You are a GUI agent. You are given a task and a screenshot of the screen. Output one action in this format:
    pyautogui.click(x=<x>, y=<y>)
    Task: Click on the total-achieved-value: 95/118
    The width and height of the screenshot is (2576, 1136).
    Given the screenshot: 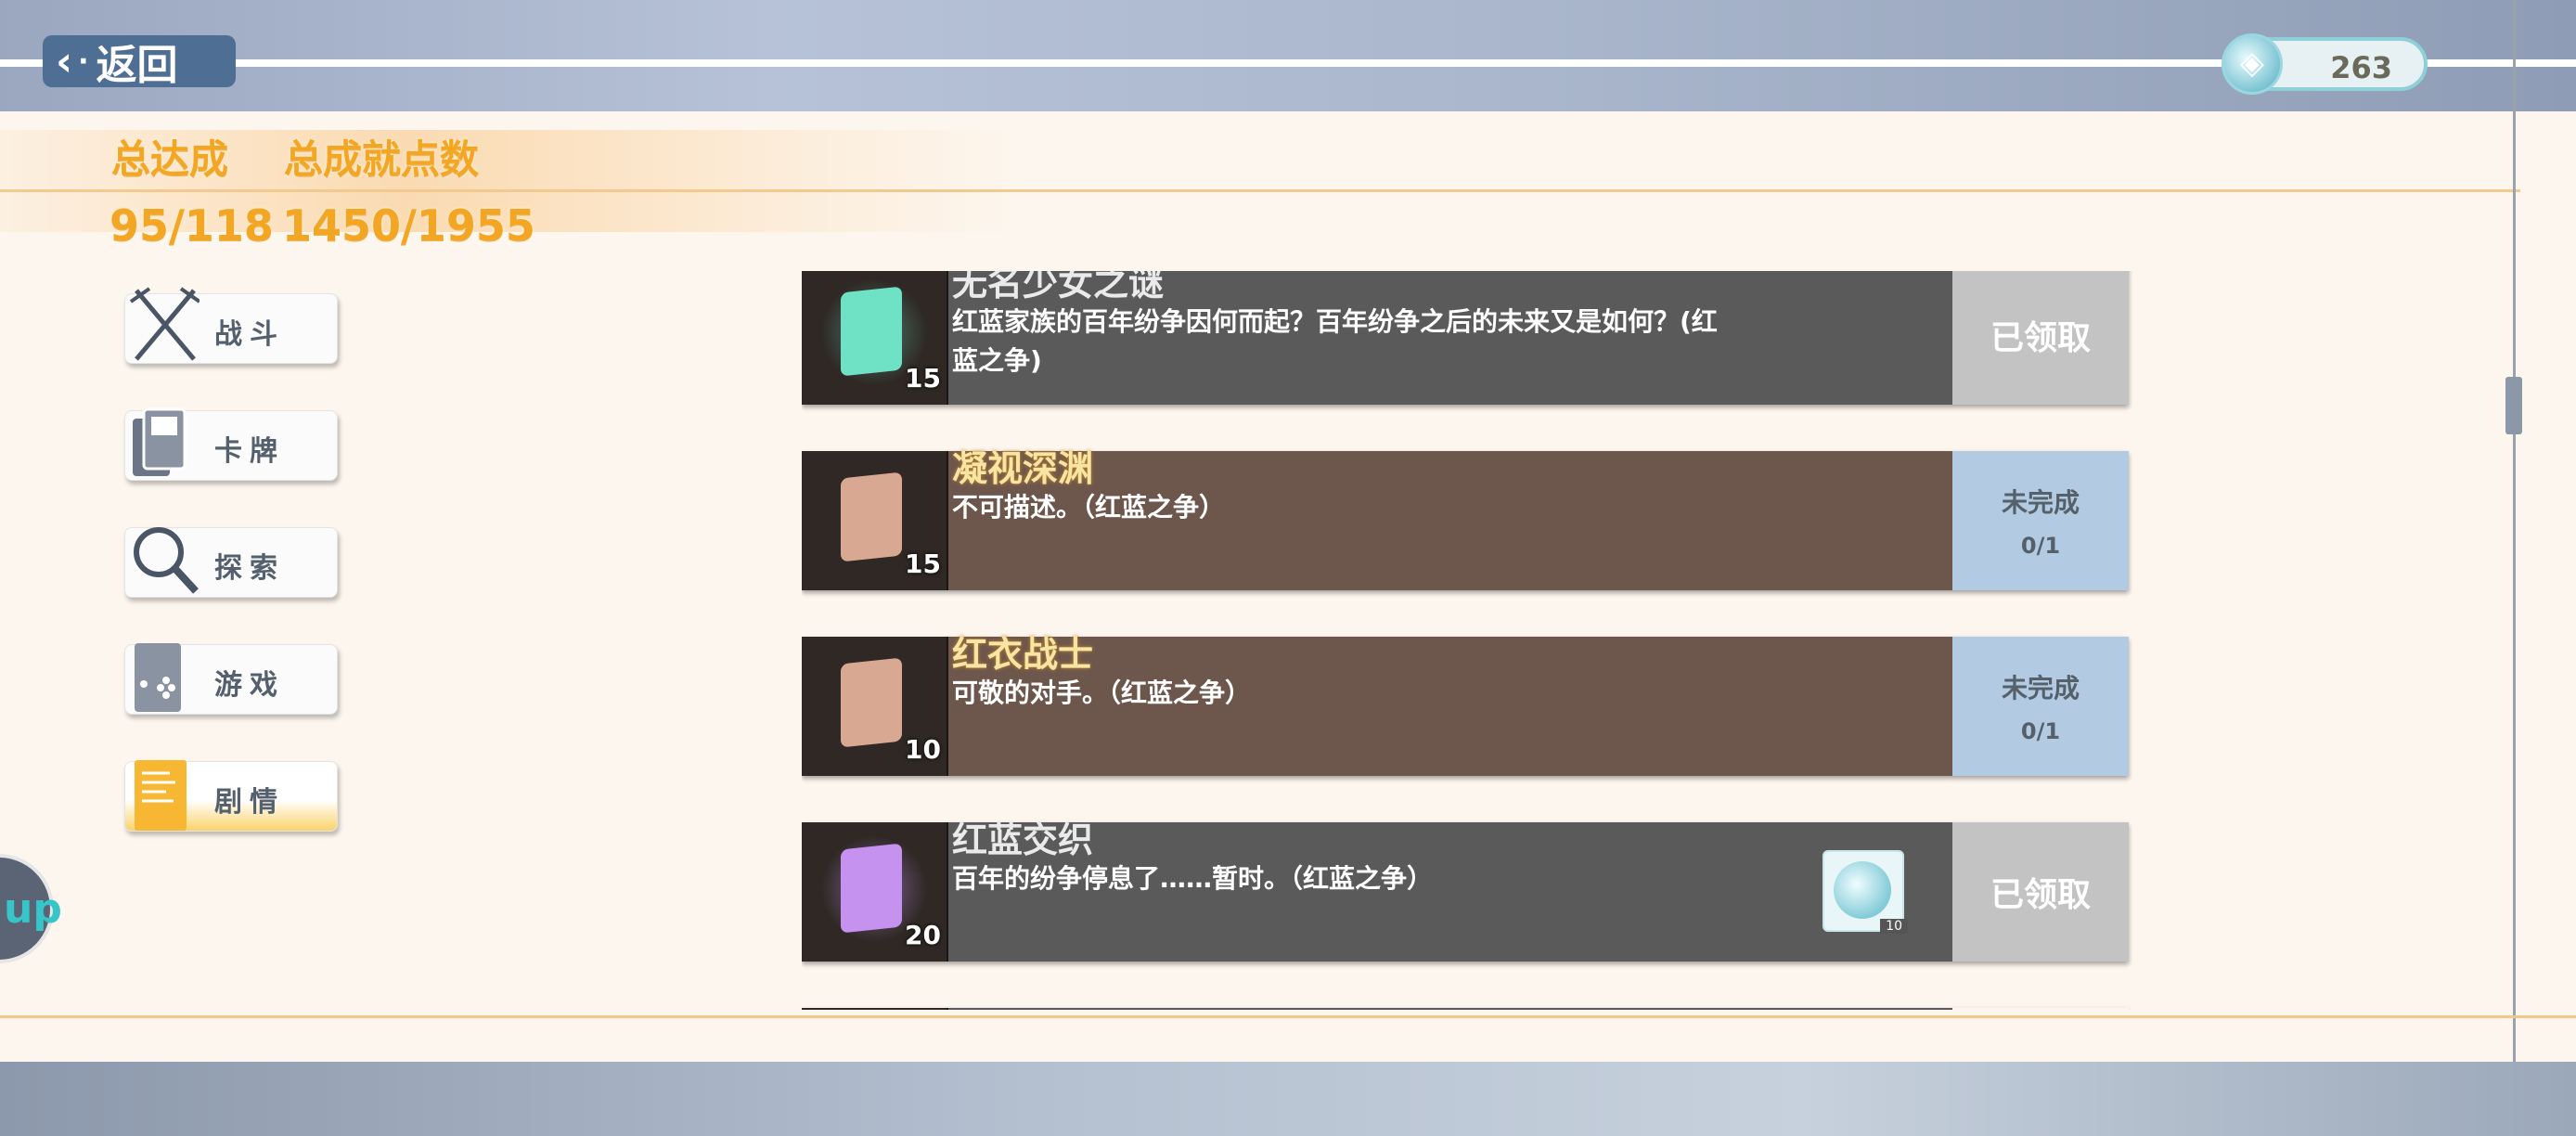 What is the action you would take?
    pyautogui.click(x=191, y=225)
    